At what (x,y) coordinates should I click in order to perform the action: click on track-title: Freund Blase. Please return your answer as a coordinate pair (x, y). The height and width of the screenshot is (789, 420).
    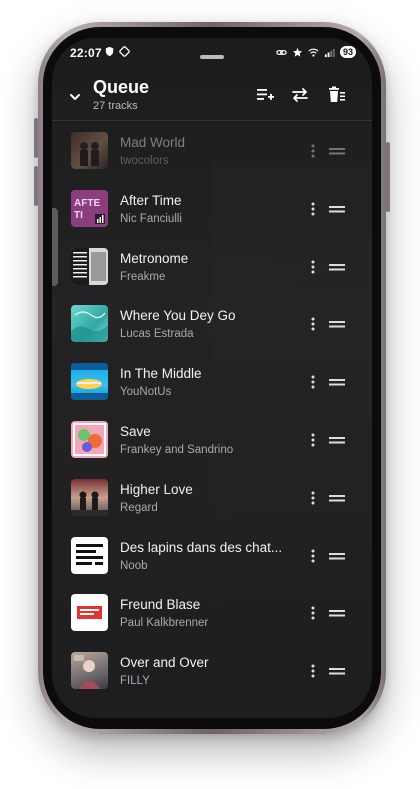
    Looking at the image, I should click on (160, 605).